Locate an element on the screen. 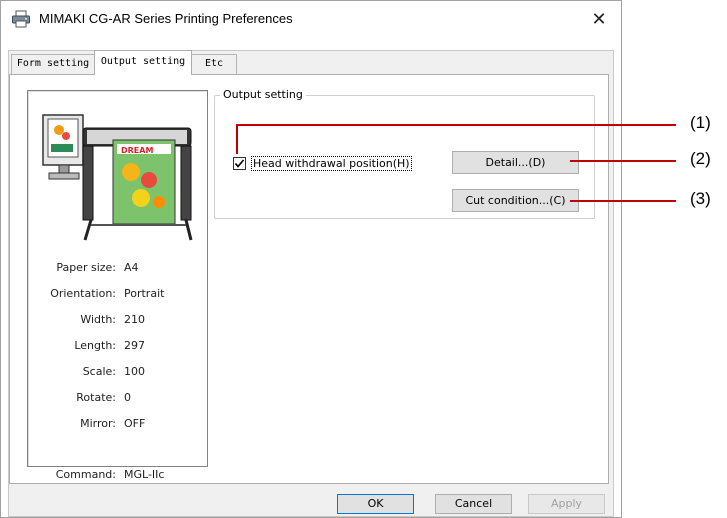 Image resolution: width=727 pixels, height=518 pixels. printer-icon is located at coordinates (21, 19).